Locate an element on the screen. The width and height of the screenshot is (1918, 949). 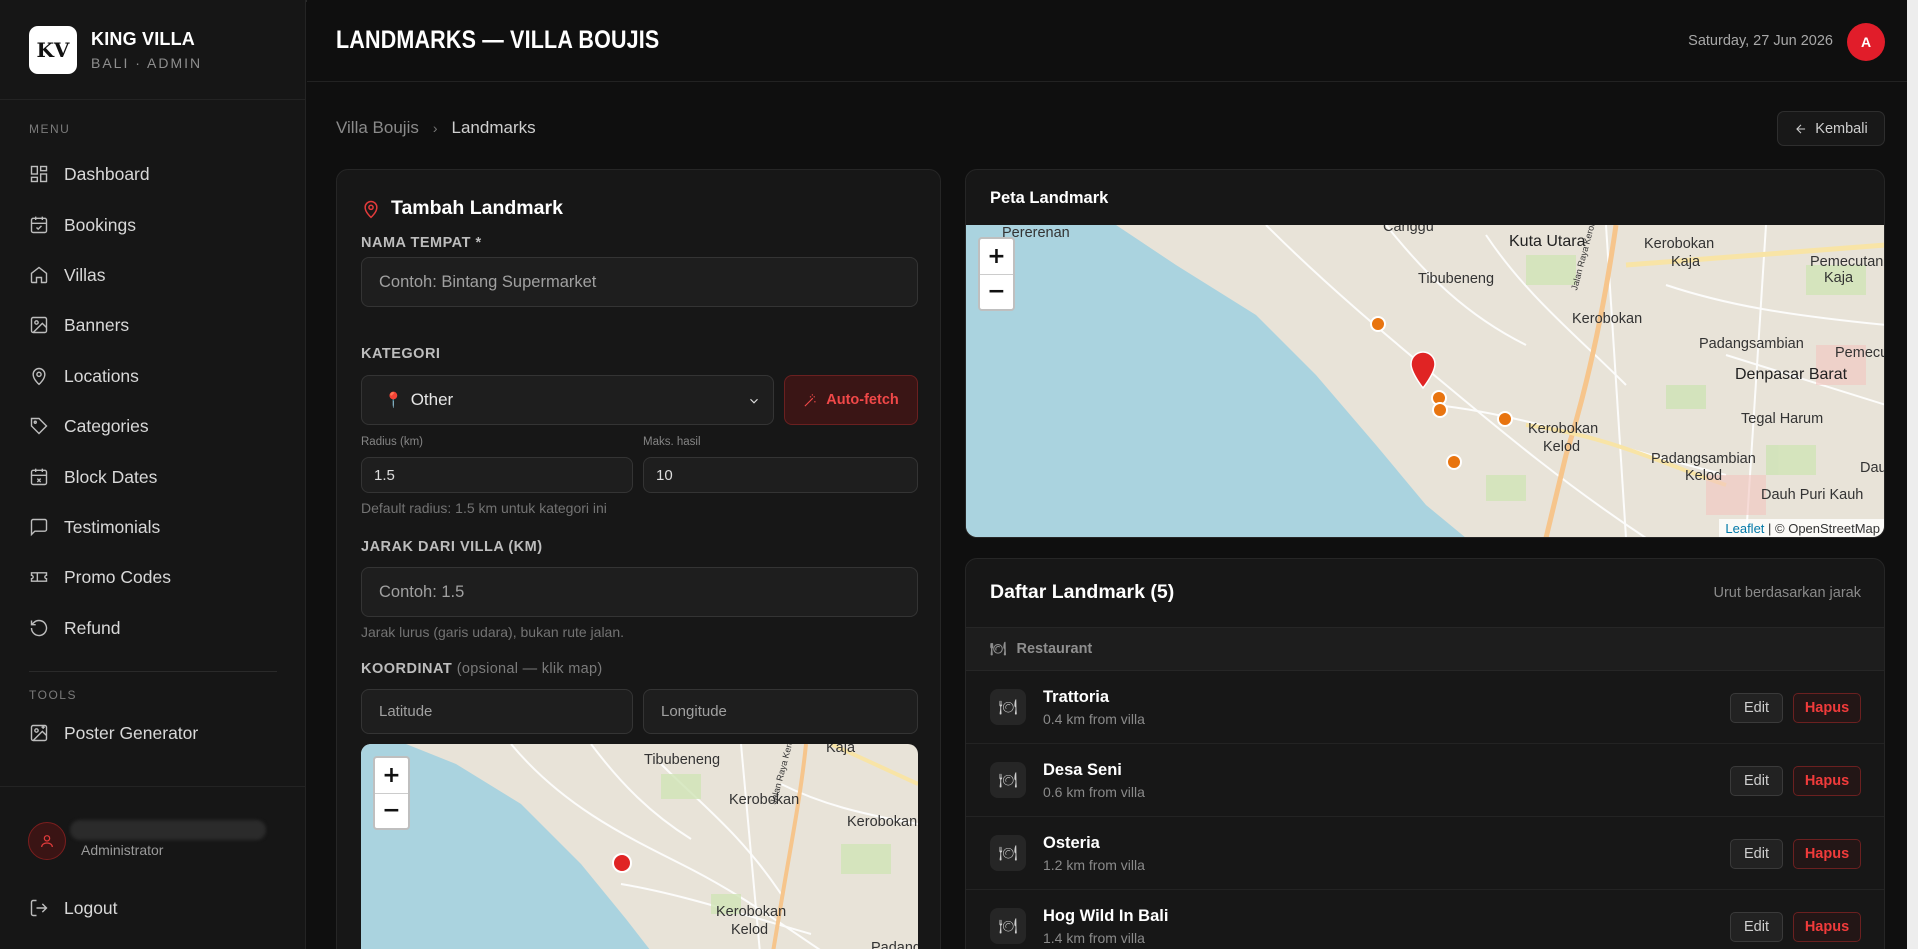
chevron-down-icon is located at coordinates (754, 401).